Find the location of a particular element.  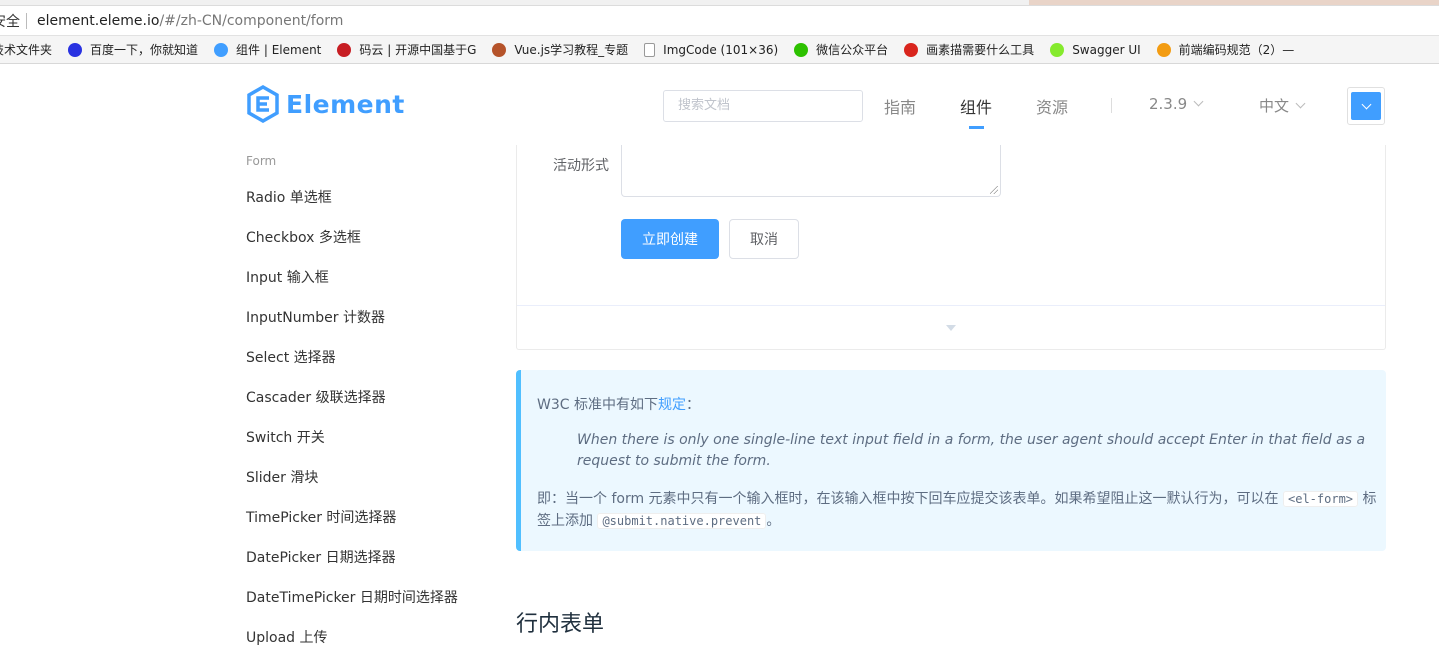

bookmark-label: 百度一下，你就知道 is located at coordinates (144, 50).